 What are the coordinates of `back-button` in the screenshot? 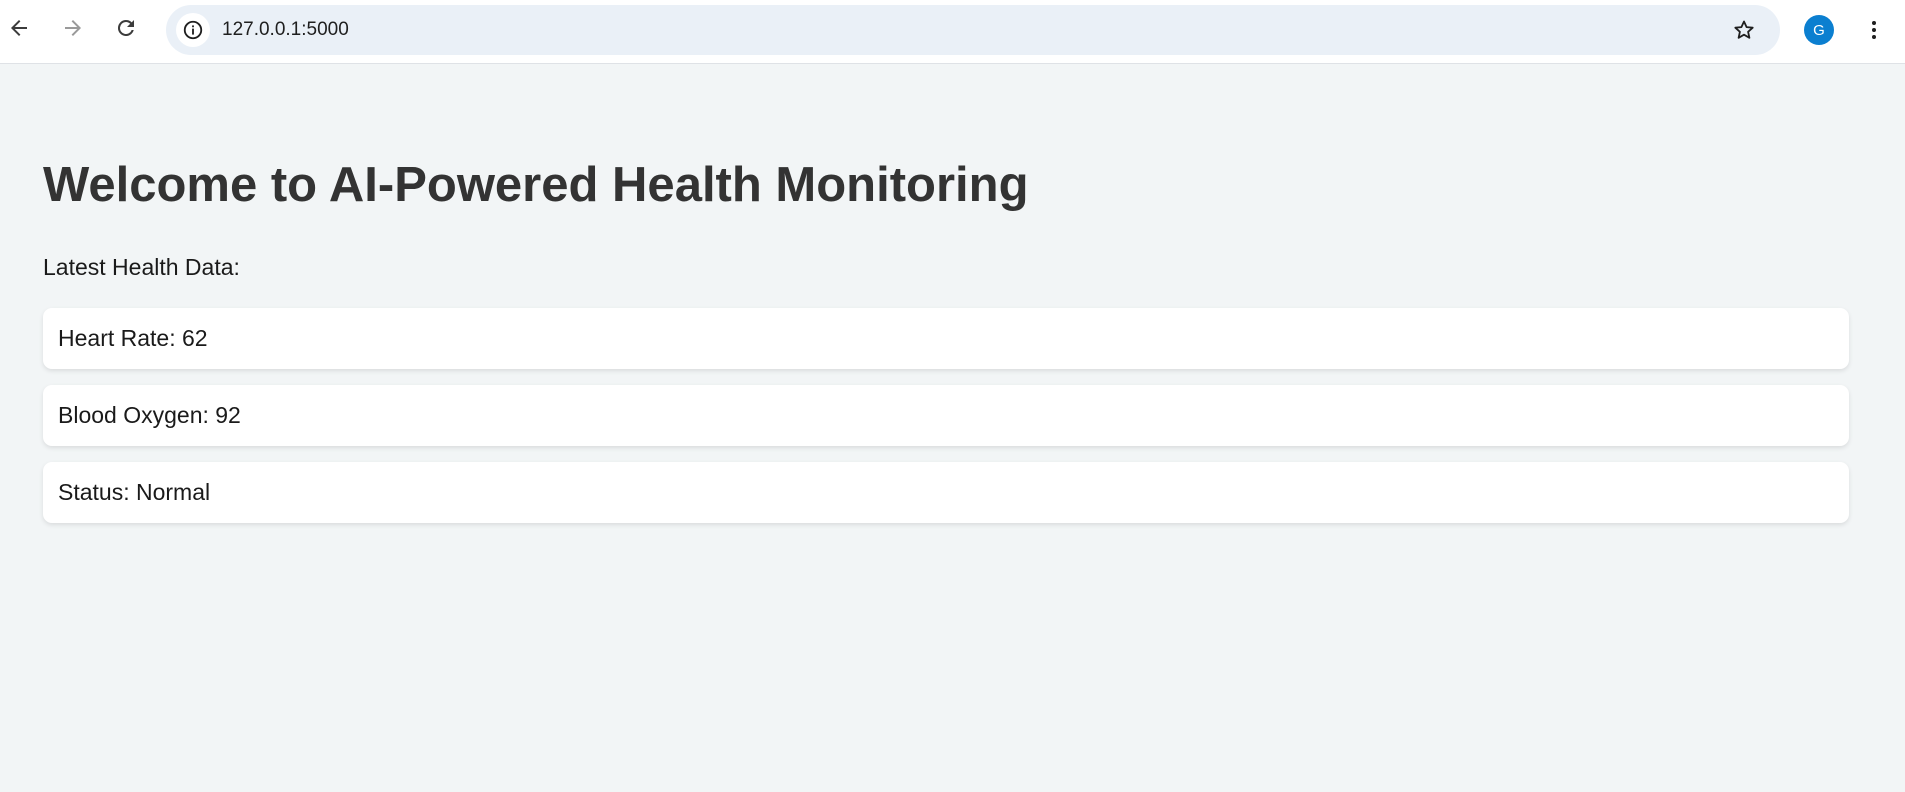 It's located at (19, 28).